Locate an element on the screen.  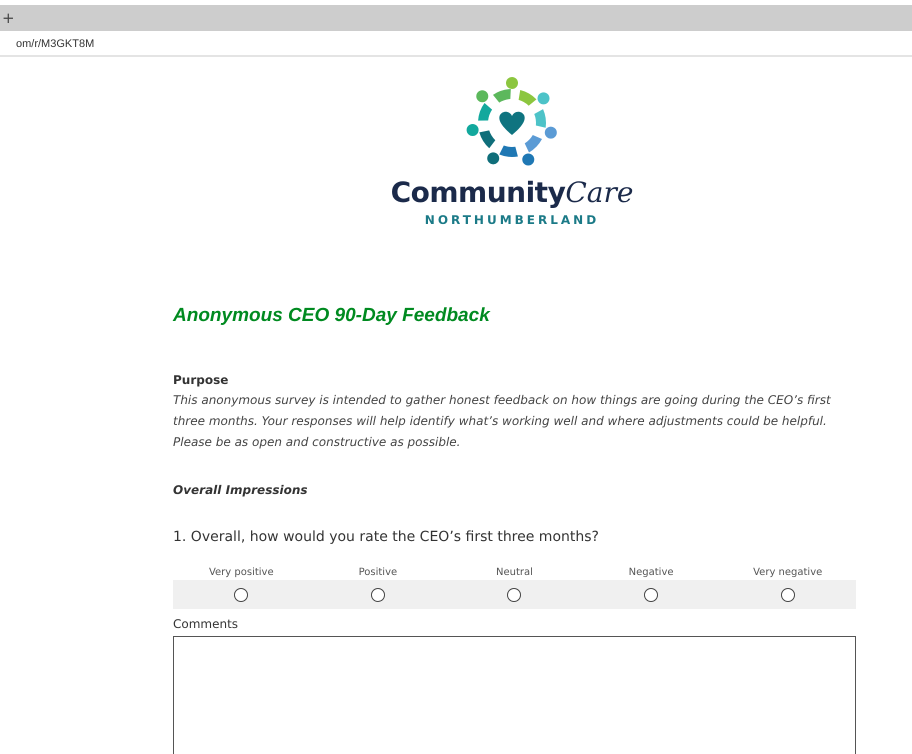
option-label: Very positive is located at coordinates (241, 572).